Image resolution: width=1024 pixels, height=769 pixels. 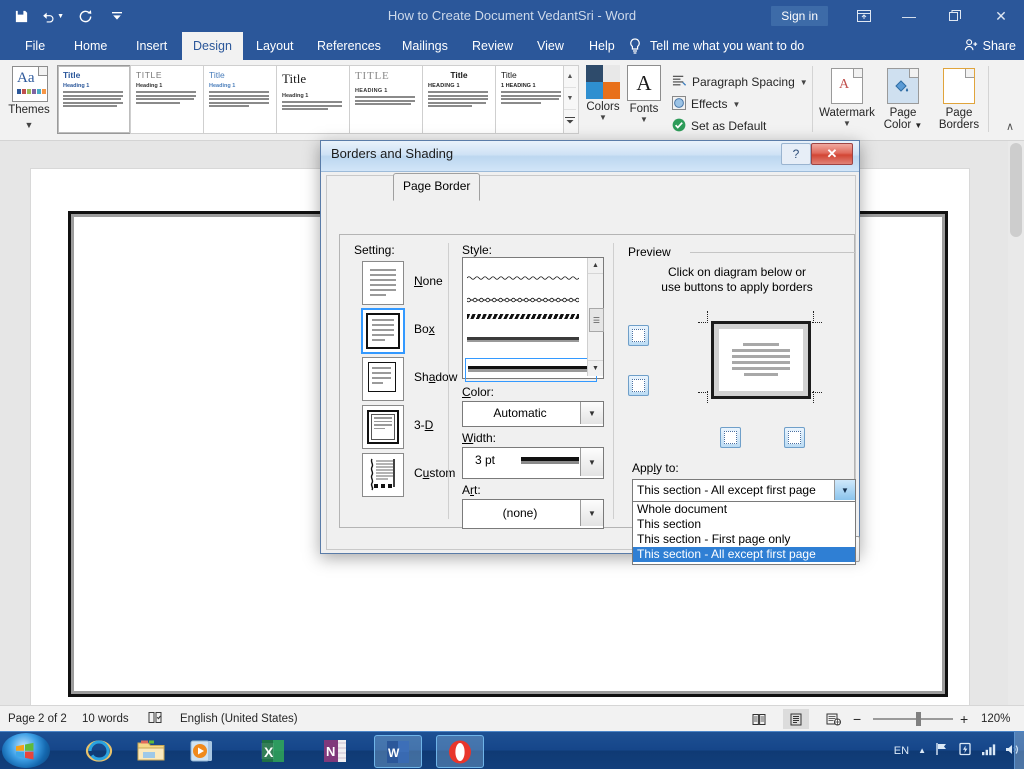 I want to click on gallery-more-button, so click(x=570, y=120).